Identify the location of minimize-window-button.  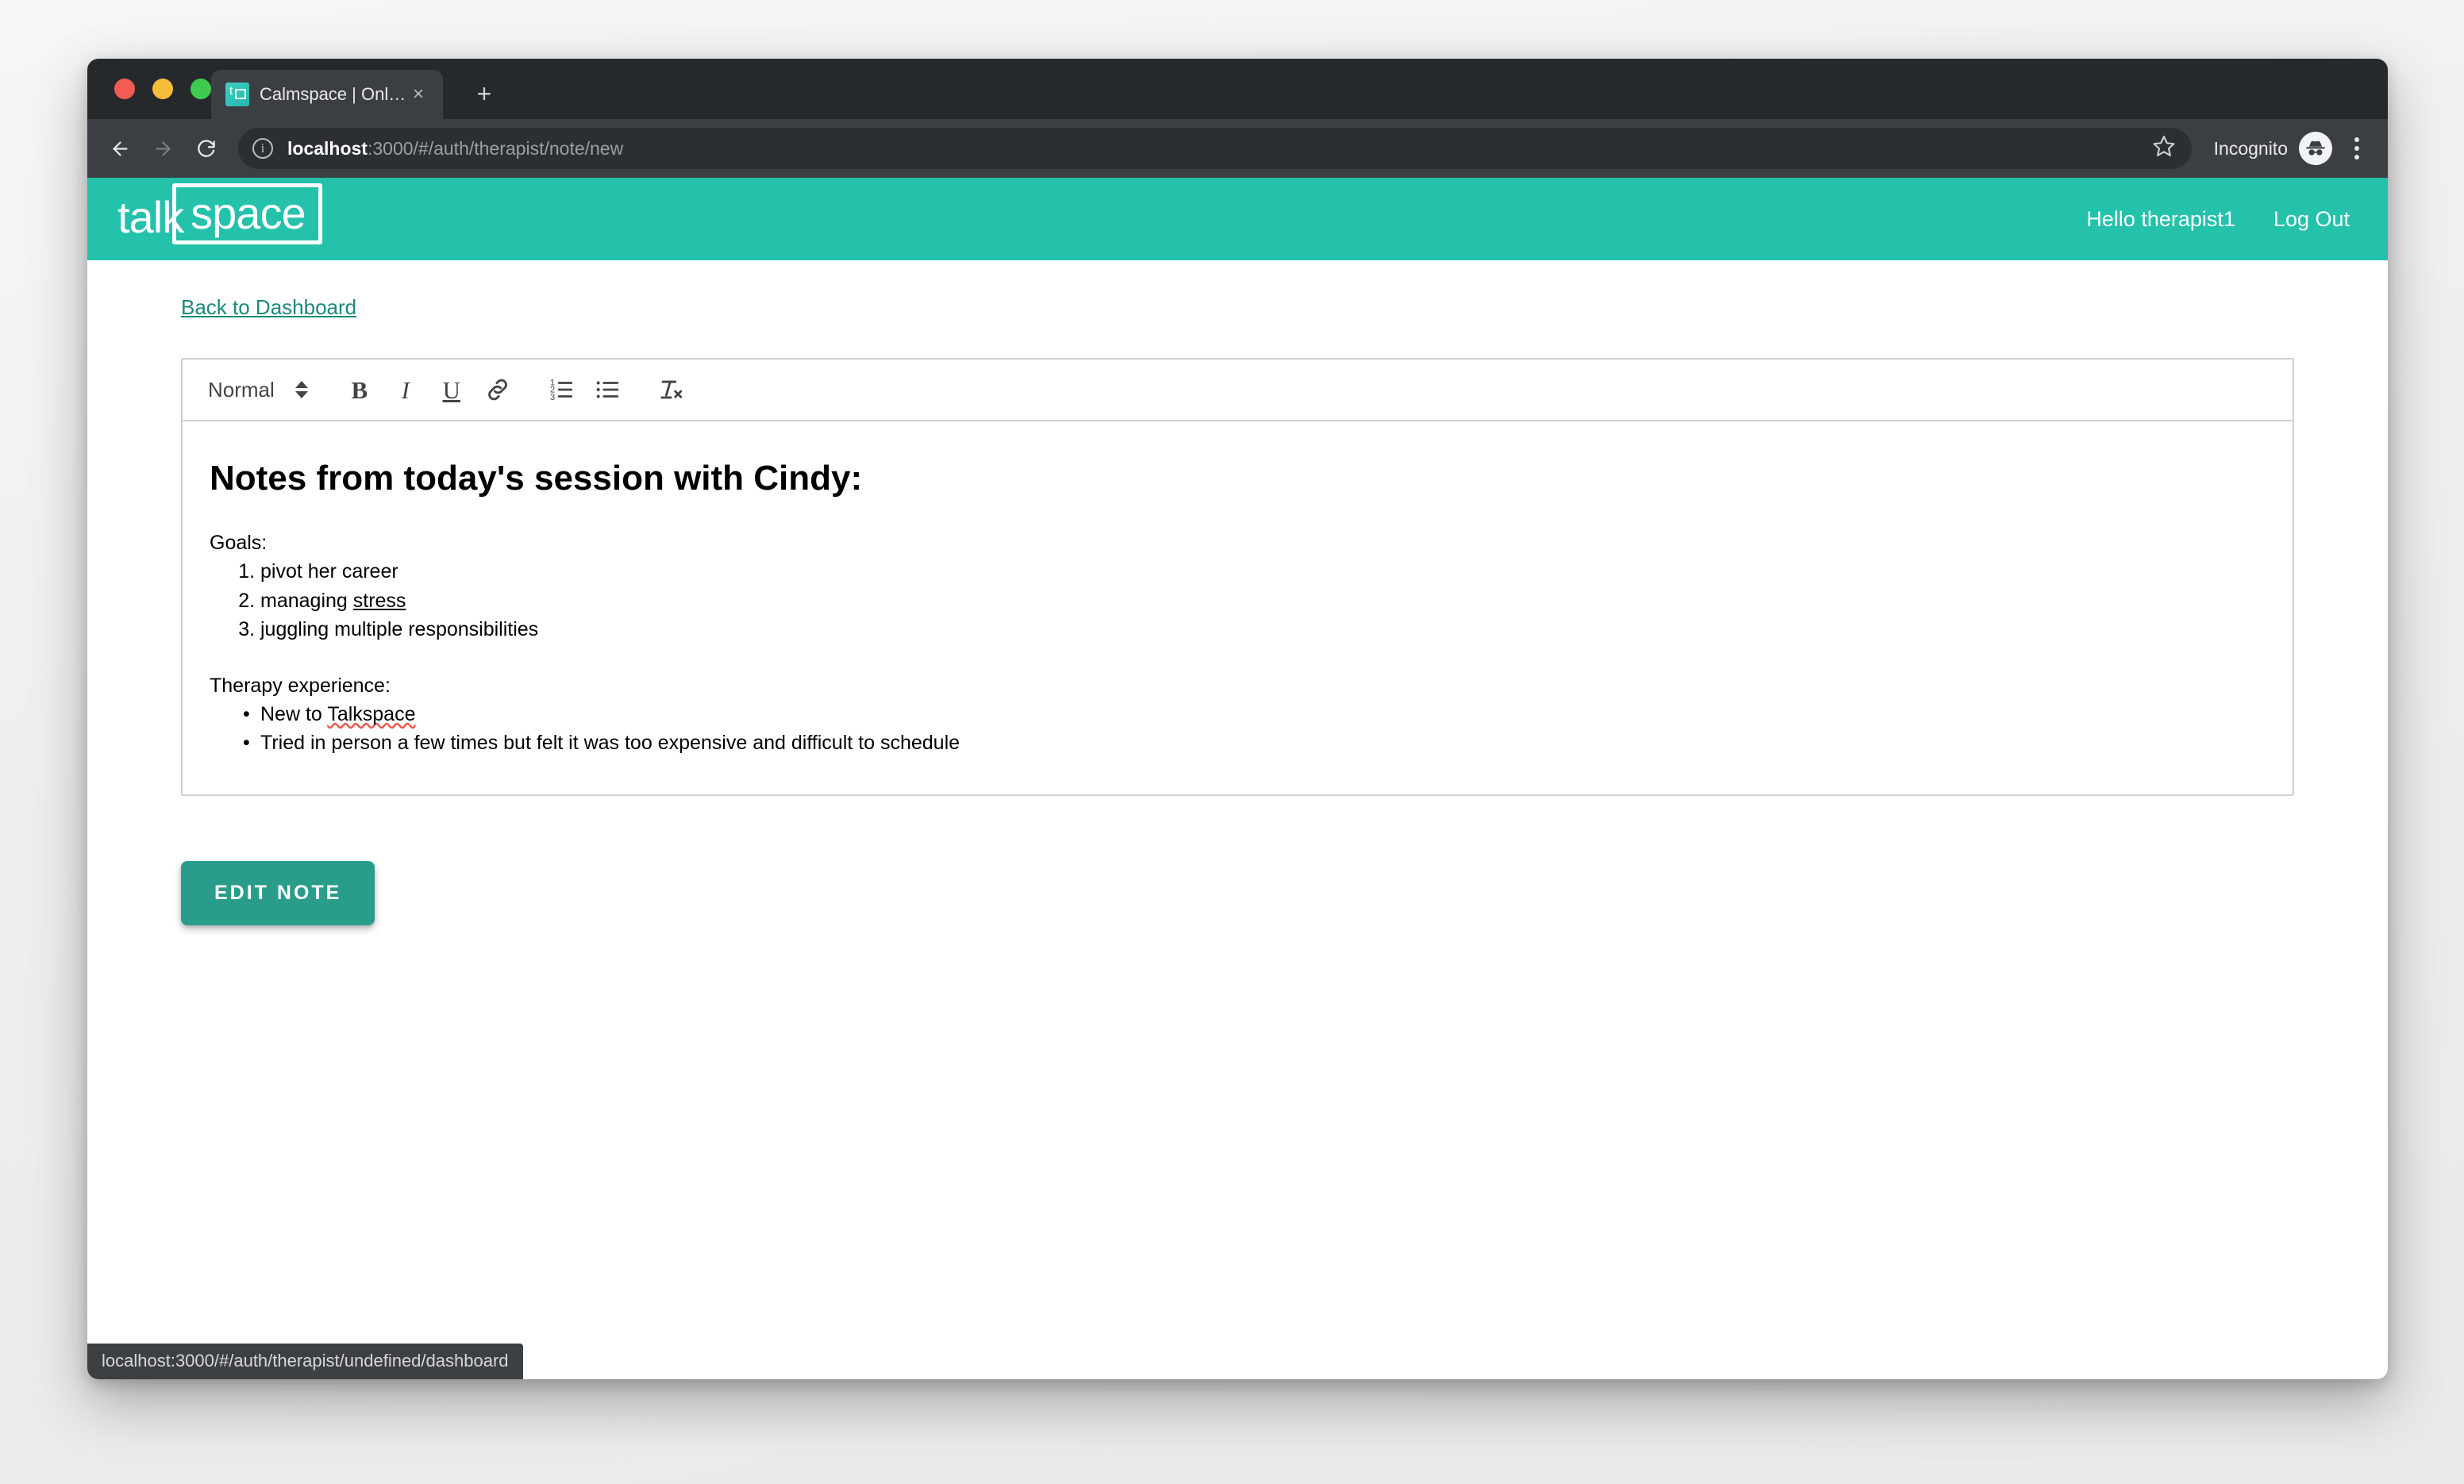
(162, 89).